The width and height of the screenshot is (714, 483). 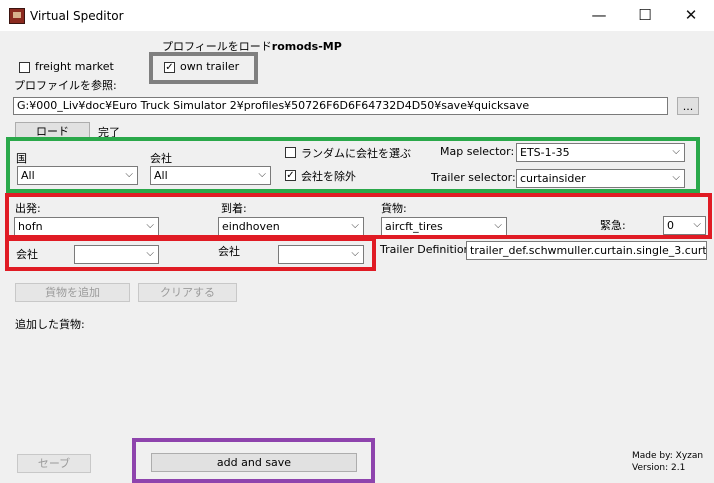 What do you see at coordinates (251, 226) in the screenshot?
I see `to-city-value: eindhoven` at bounding box center [251, 226].